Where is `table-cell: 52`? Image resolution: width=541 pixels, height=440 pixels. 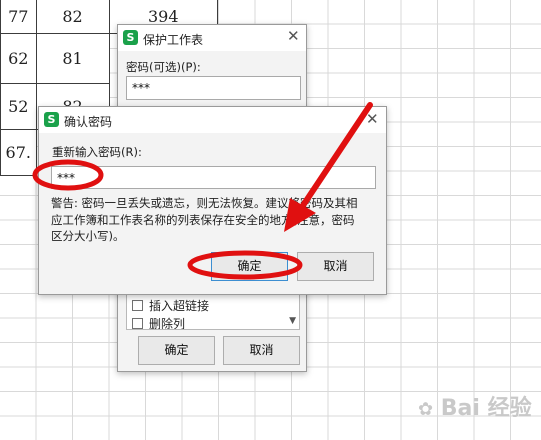
table-cell: 52 is located at coordinates (18, 107).